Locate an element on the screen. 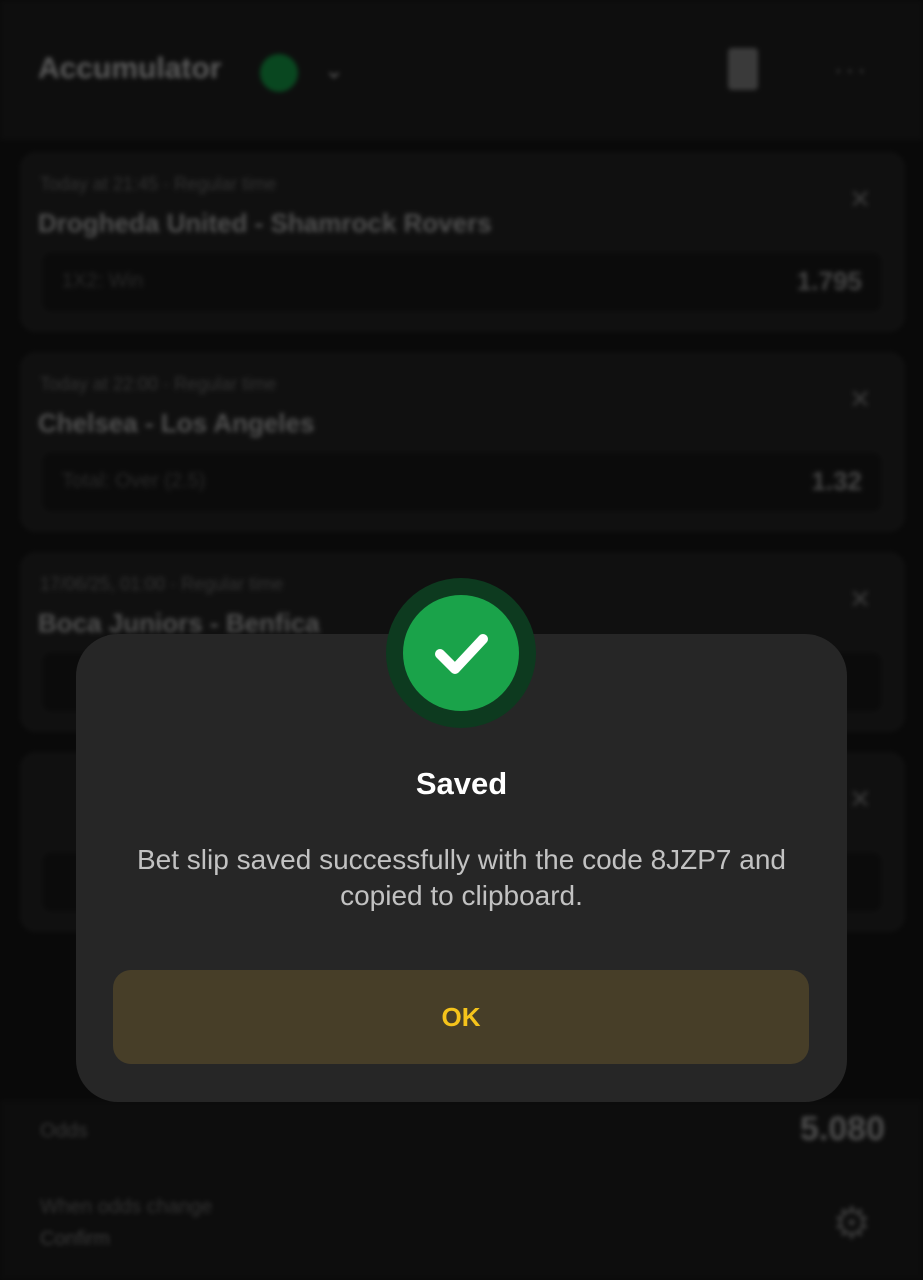  check-icon is located at coordinates (461, 653).